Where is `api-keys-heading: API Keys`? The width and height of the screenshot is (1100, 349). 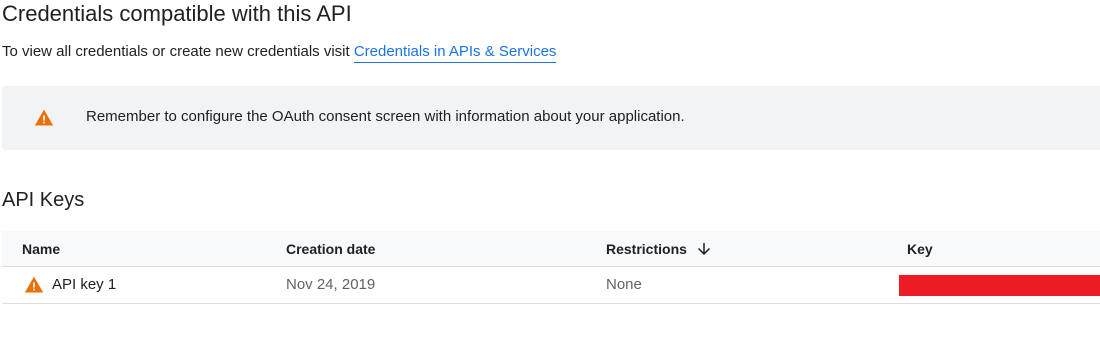 api-keys-heading: API Keys is located at coordinates (43, 200).